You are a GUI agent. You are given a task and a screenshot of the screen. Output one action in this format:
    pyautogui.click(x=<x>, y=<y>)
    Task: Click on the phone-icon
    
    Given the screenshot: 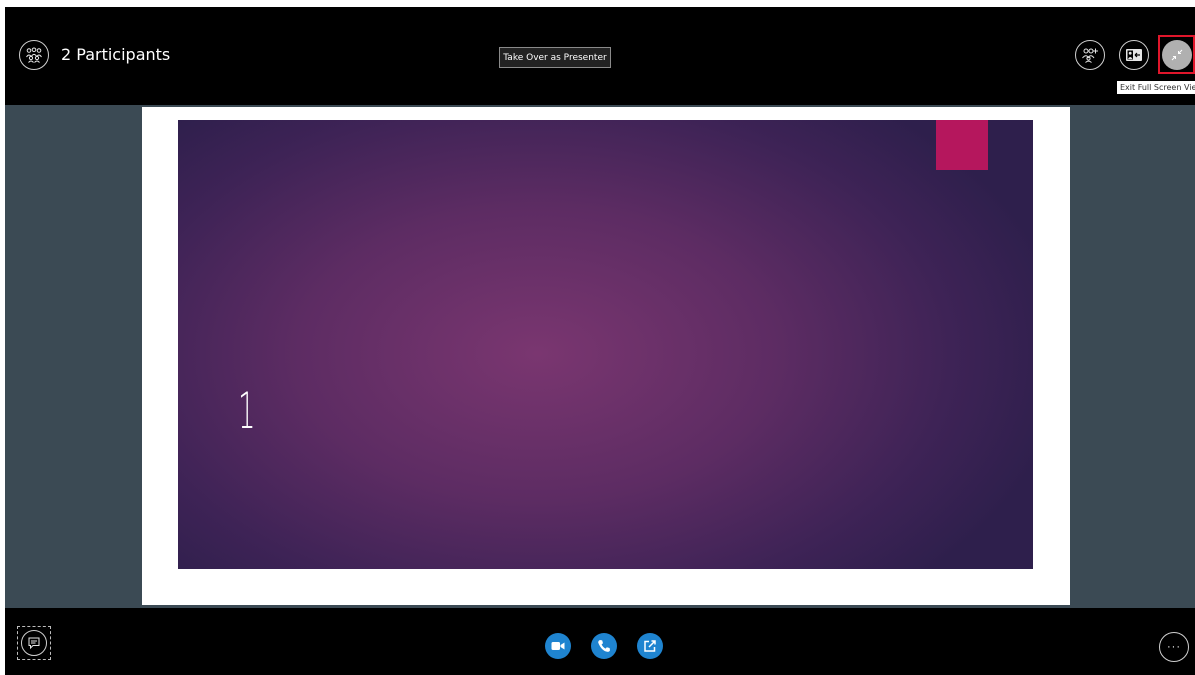 What is the action you would take?
    pyautogui.click(x=604, y=646)
    